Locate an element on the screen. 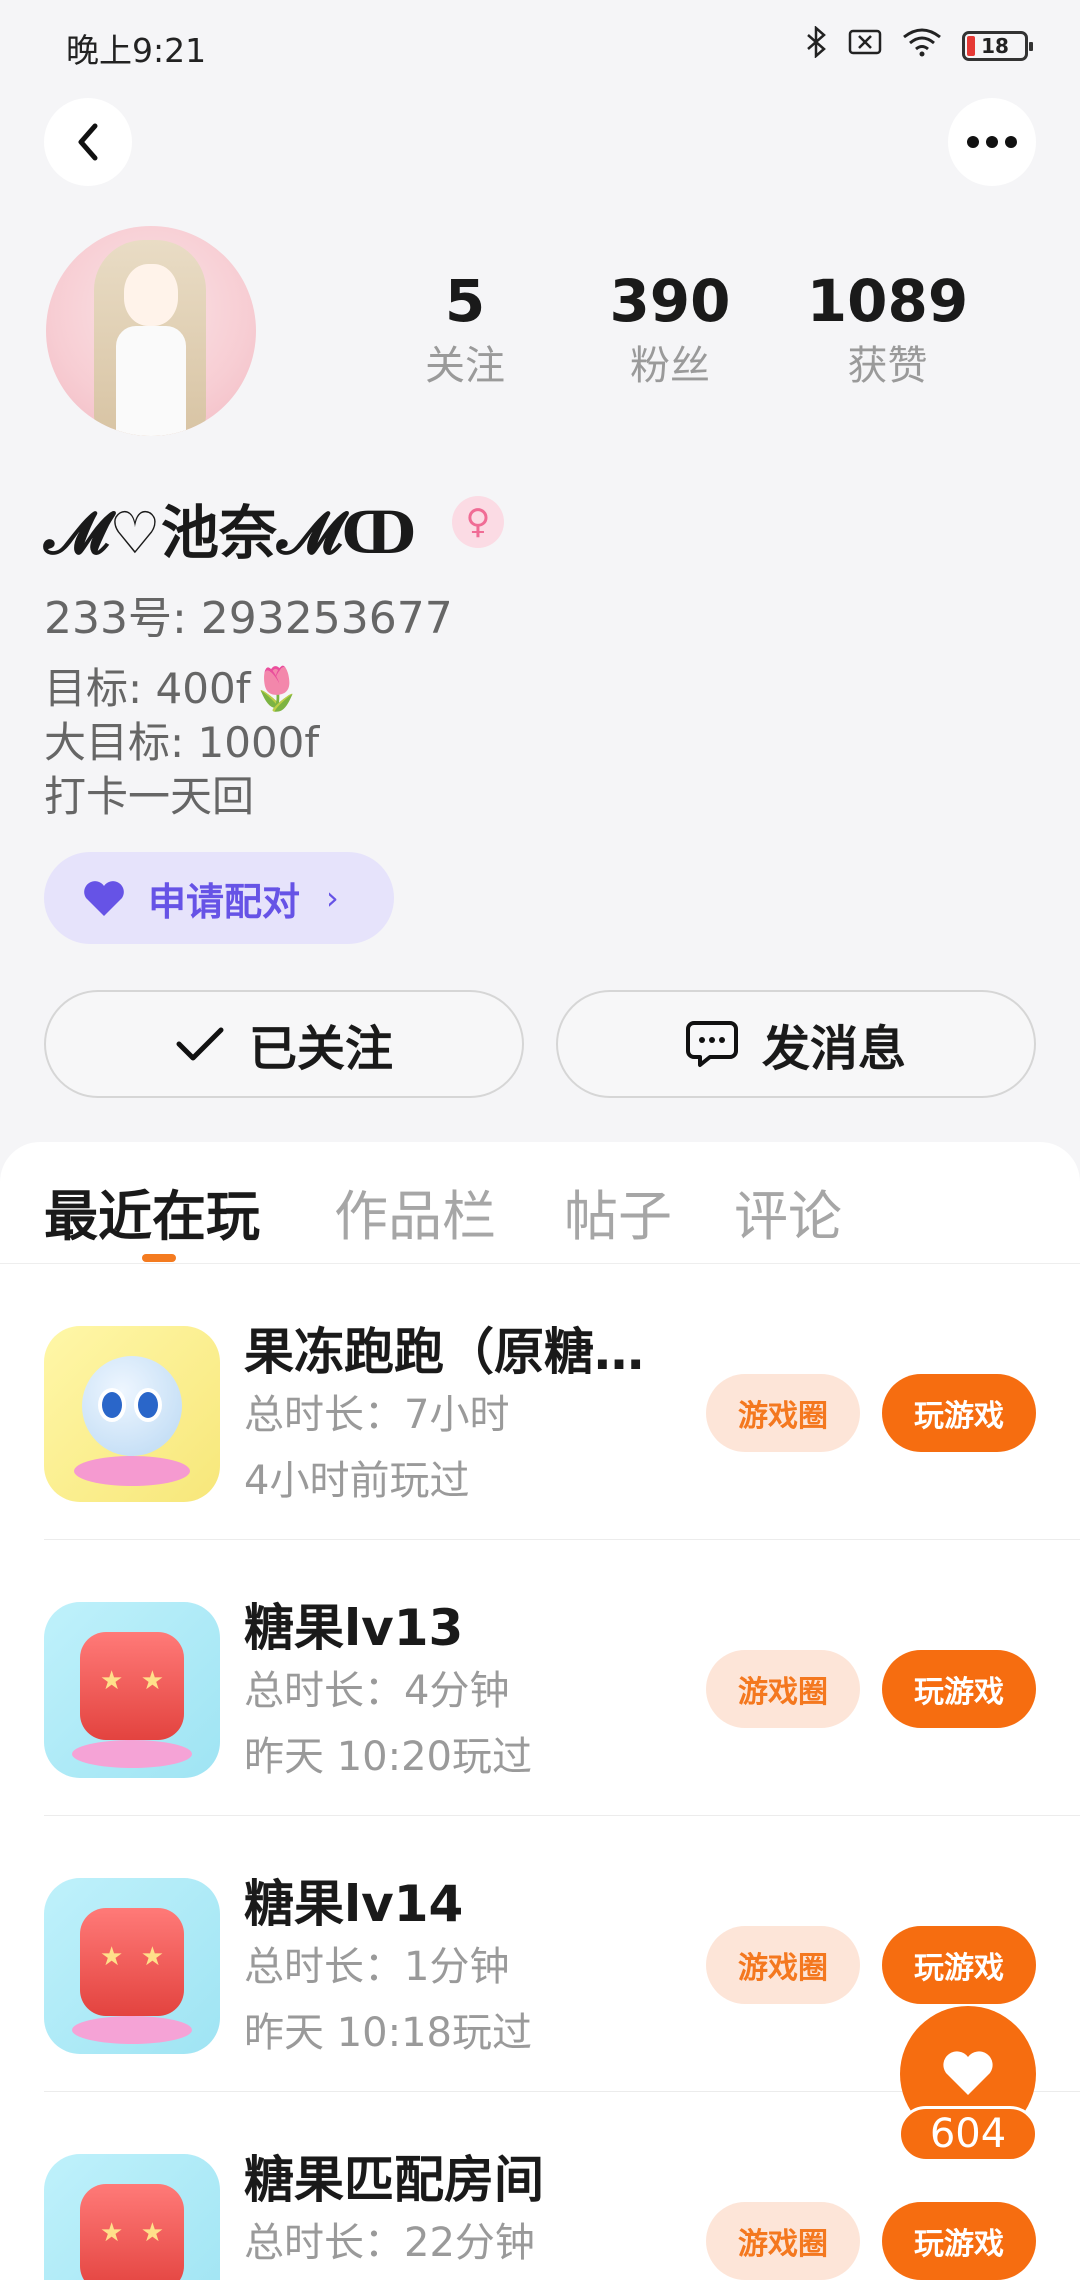 The height and width of the screenshot is (2280, 1080). jelly-character-icon is located at coordinates (132, 1414).